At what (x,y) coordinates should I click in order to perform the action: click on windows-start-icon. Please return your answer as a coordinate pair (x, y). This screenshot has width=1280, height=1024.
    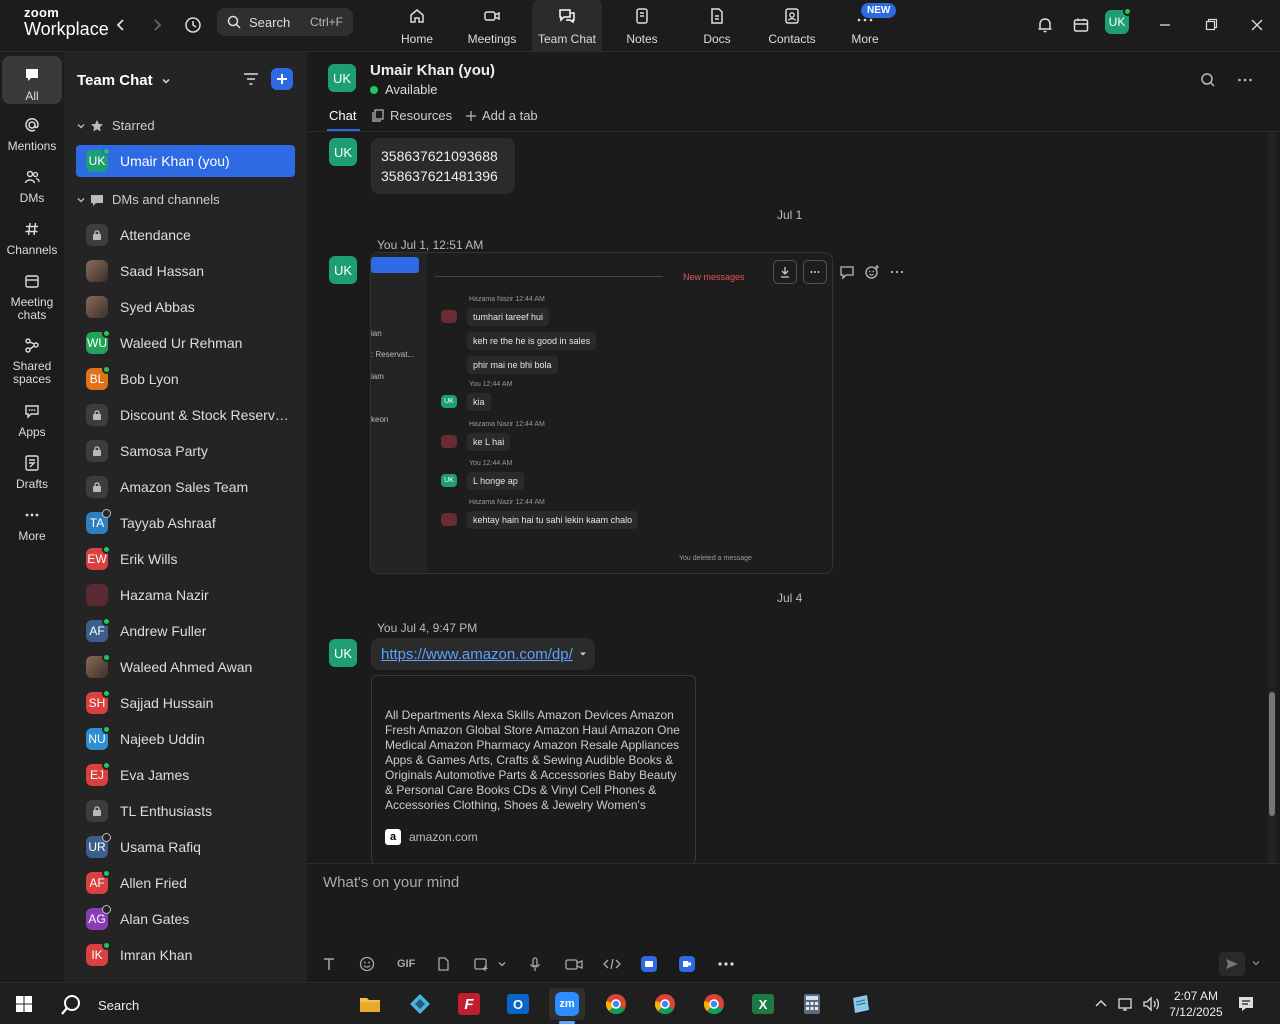
    Looking at the image, I should click on (24, 1004).